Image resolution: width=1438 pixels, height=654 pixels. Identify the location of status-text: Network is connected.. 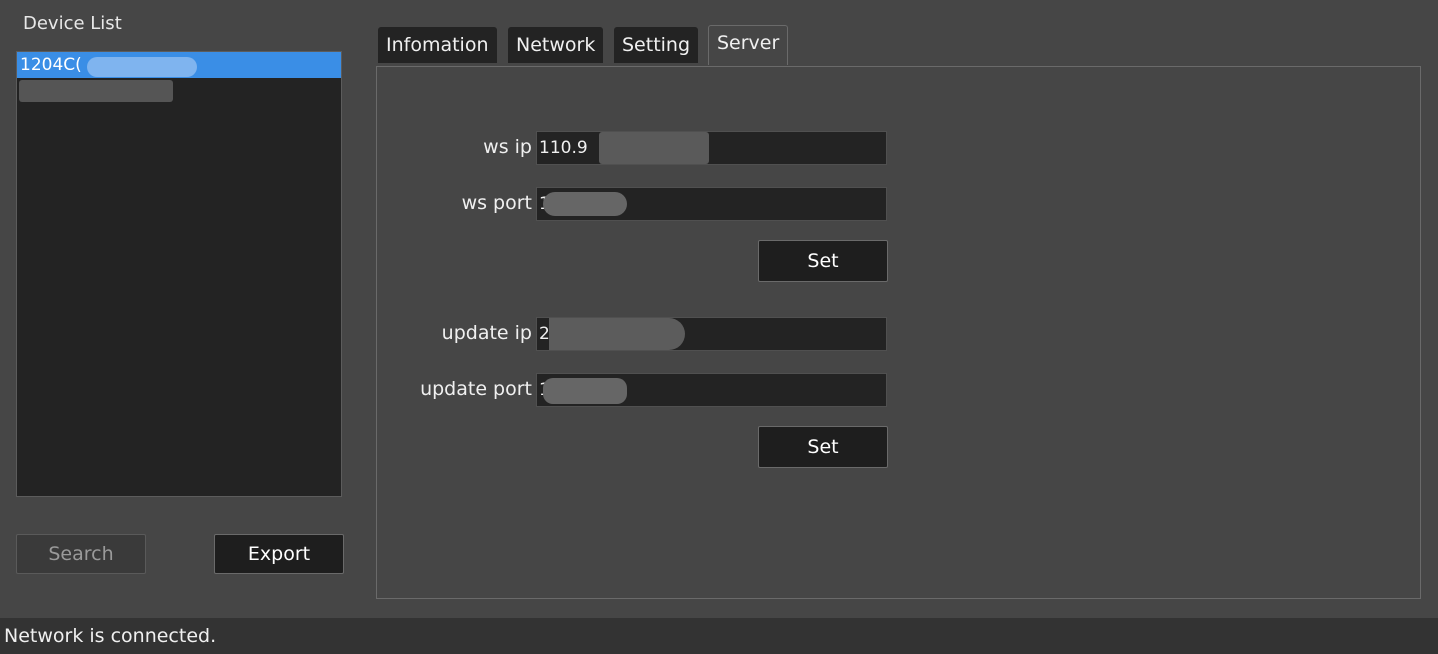
(110, 636).